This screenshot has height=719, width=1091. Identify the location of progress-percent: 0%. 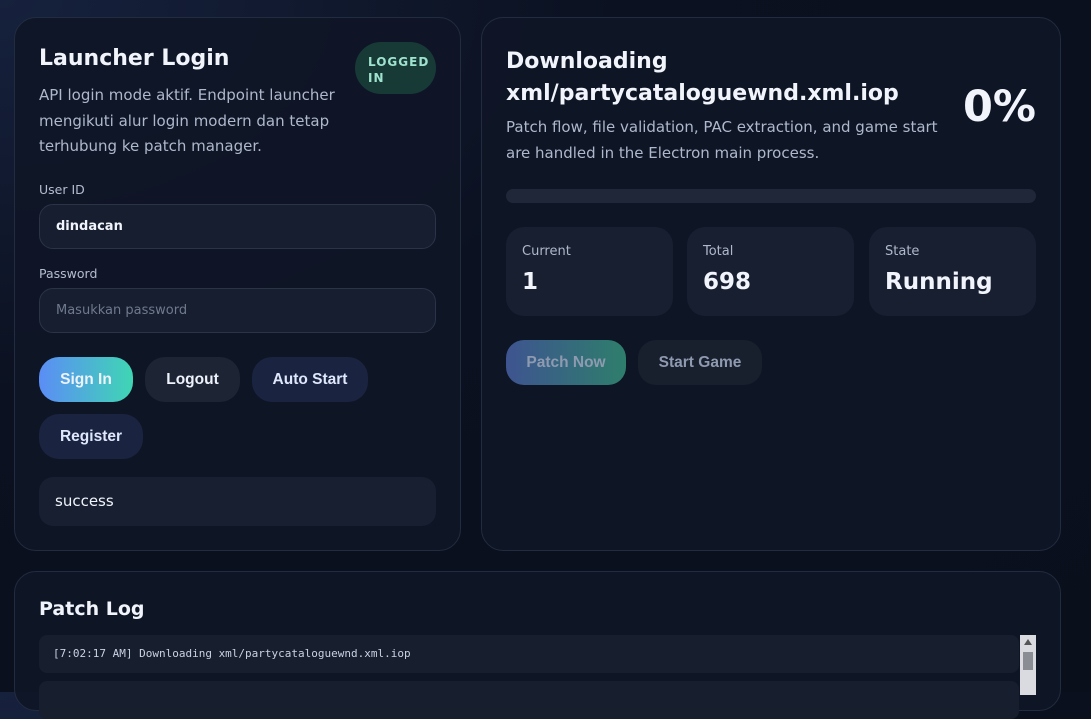
(999, 107).